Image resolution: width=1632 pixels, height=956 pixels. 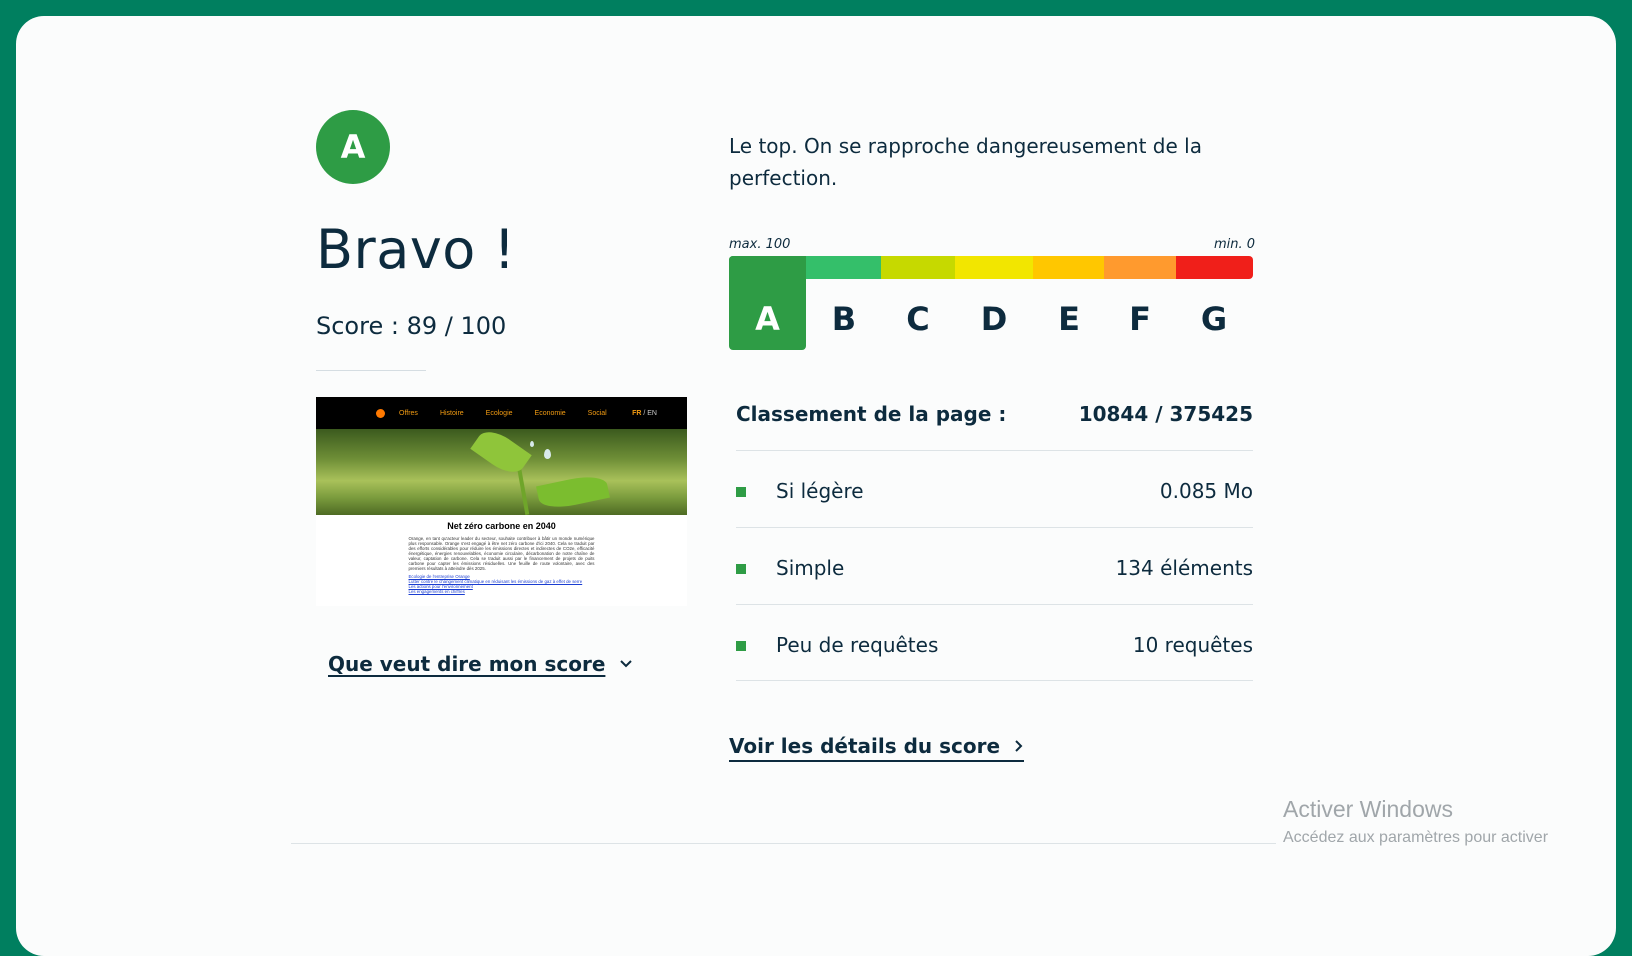 I want to click on thumbnail-nav-item: Social, so click(x=597, y=413).